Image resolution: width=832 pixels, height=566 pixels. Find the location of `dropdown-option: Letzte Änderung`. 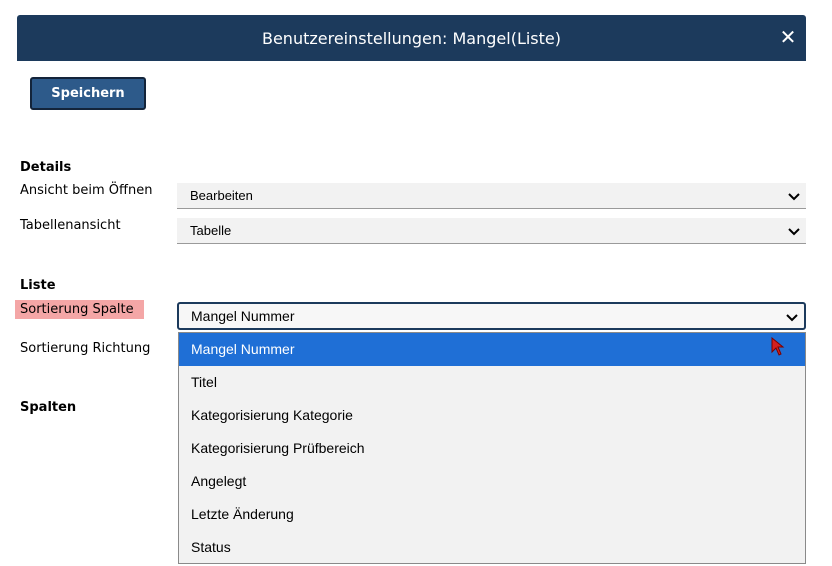

dropdown-option: Letzte Änderung is located at coordinates (492, 514).